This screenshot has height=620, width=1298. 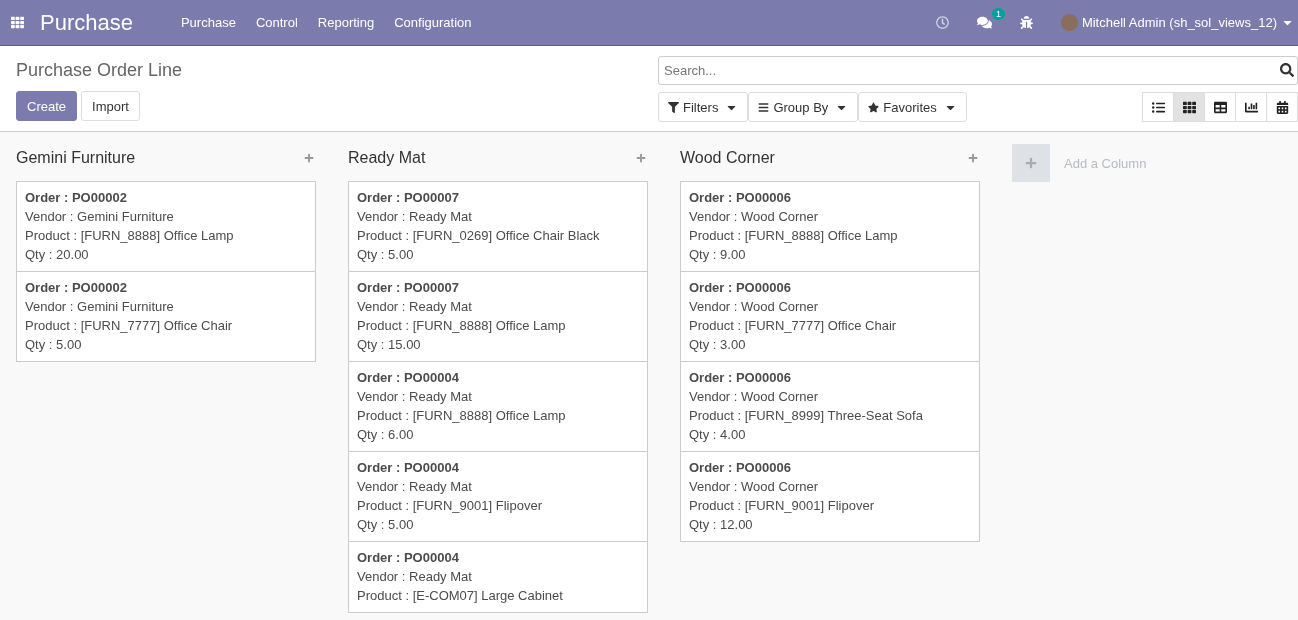 What do you see at coordinates (498, 316) in the screenshot?
I see `kanban-card: Order : PO00007 Vendor : Ready Mat Product : [FURN_8888] Office Lamp Qty : 15.00` at bounding box center [498, 316].